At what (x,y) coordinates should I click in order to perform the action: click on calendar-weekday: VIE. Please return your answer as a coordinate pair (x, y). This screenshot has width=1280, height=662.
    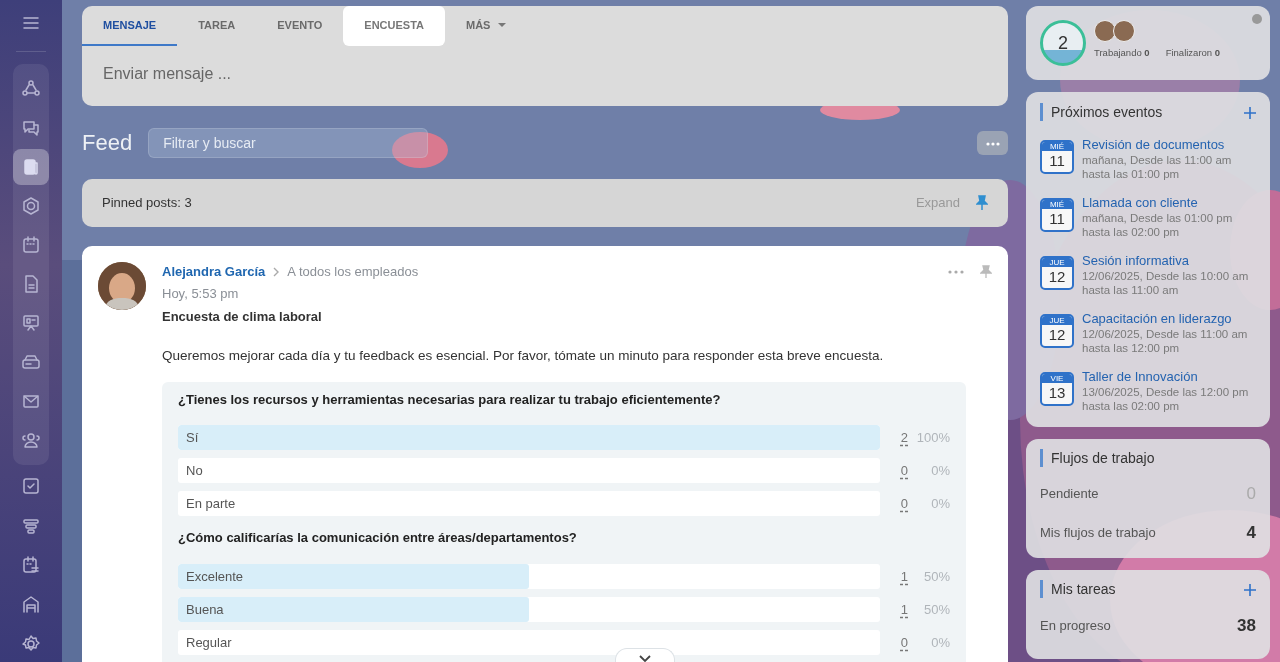
    Looking at the image, I should click on (1057, 378).